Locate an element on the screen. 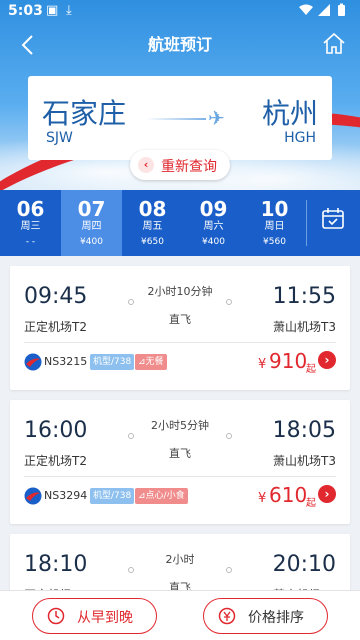  date-weekday: 周五 is located at coordinates (152, 226).